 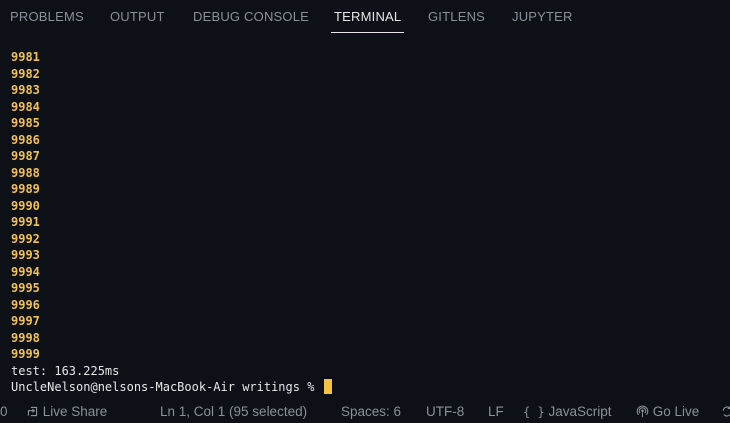 I want to click on output-line: 9991, so click(x=25, y=222).